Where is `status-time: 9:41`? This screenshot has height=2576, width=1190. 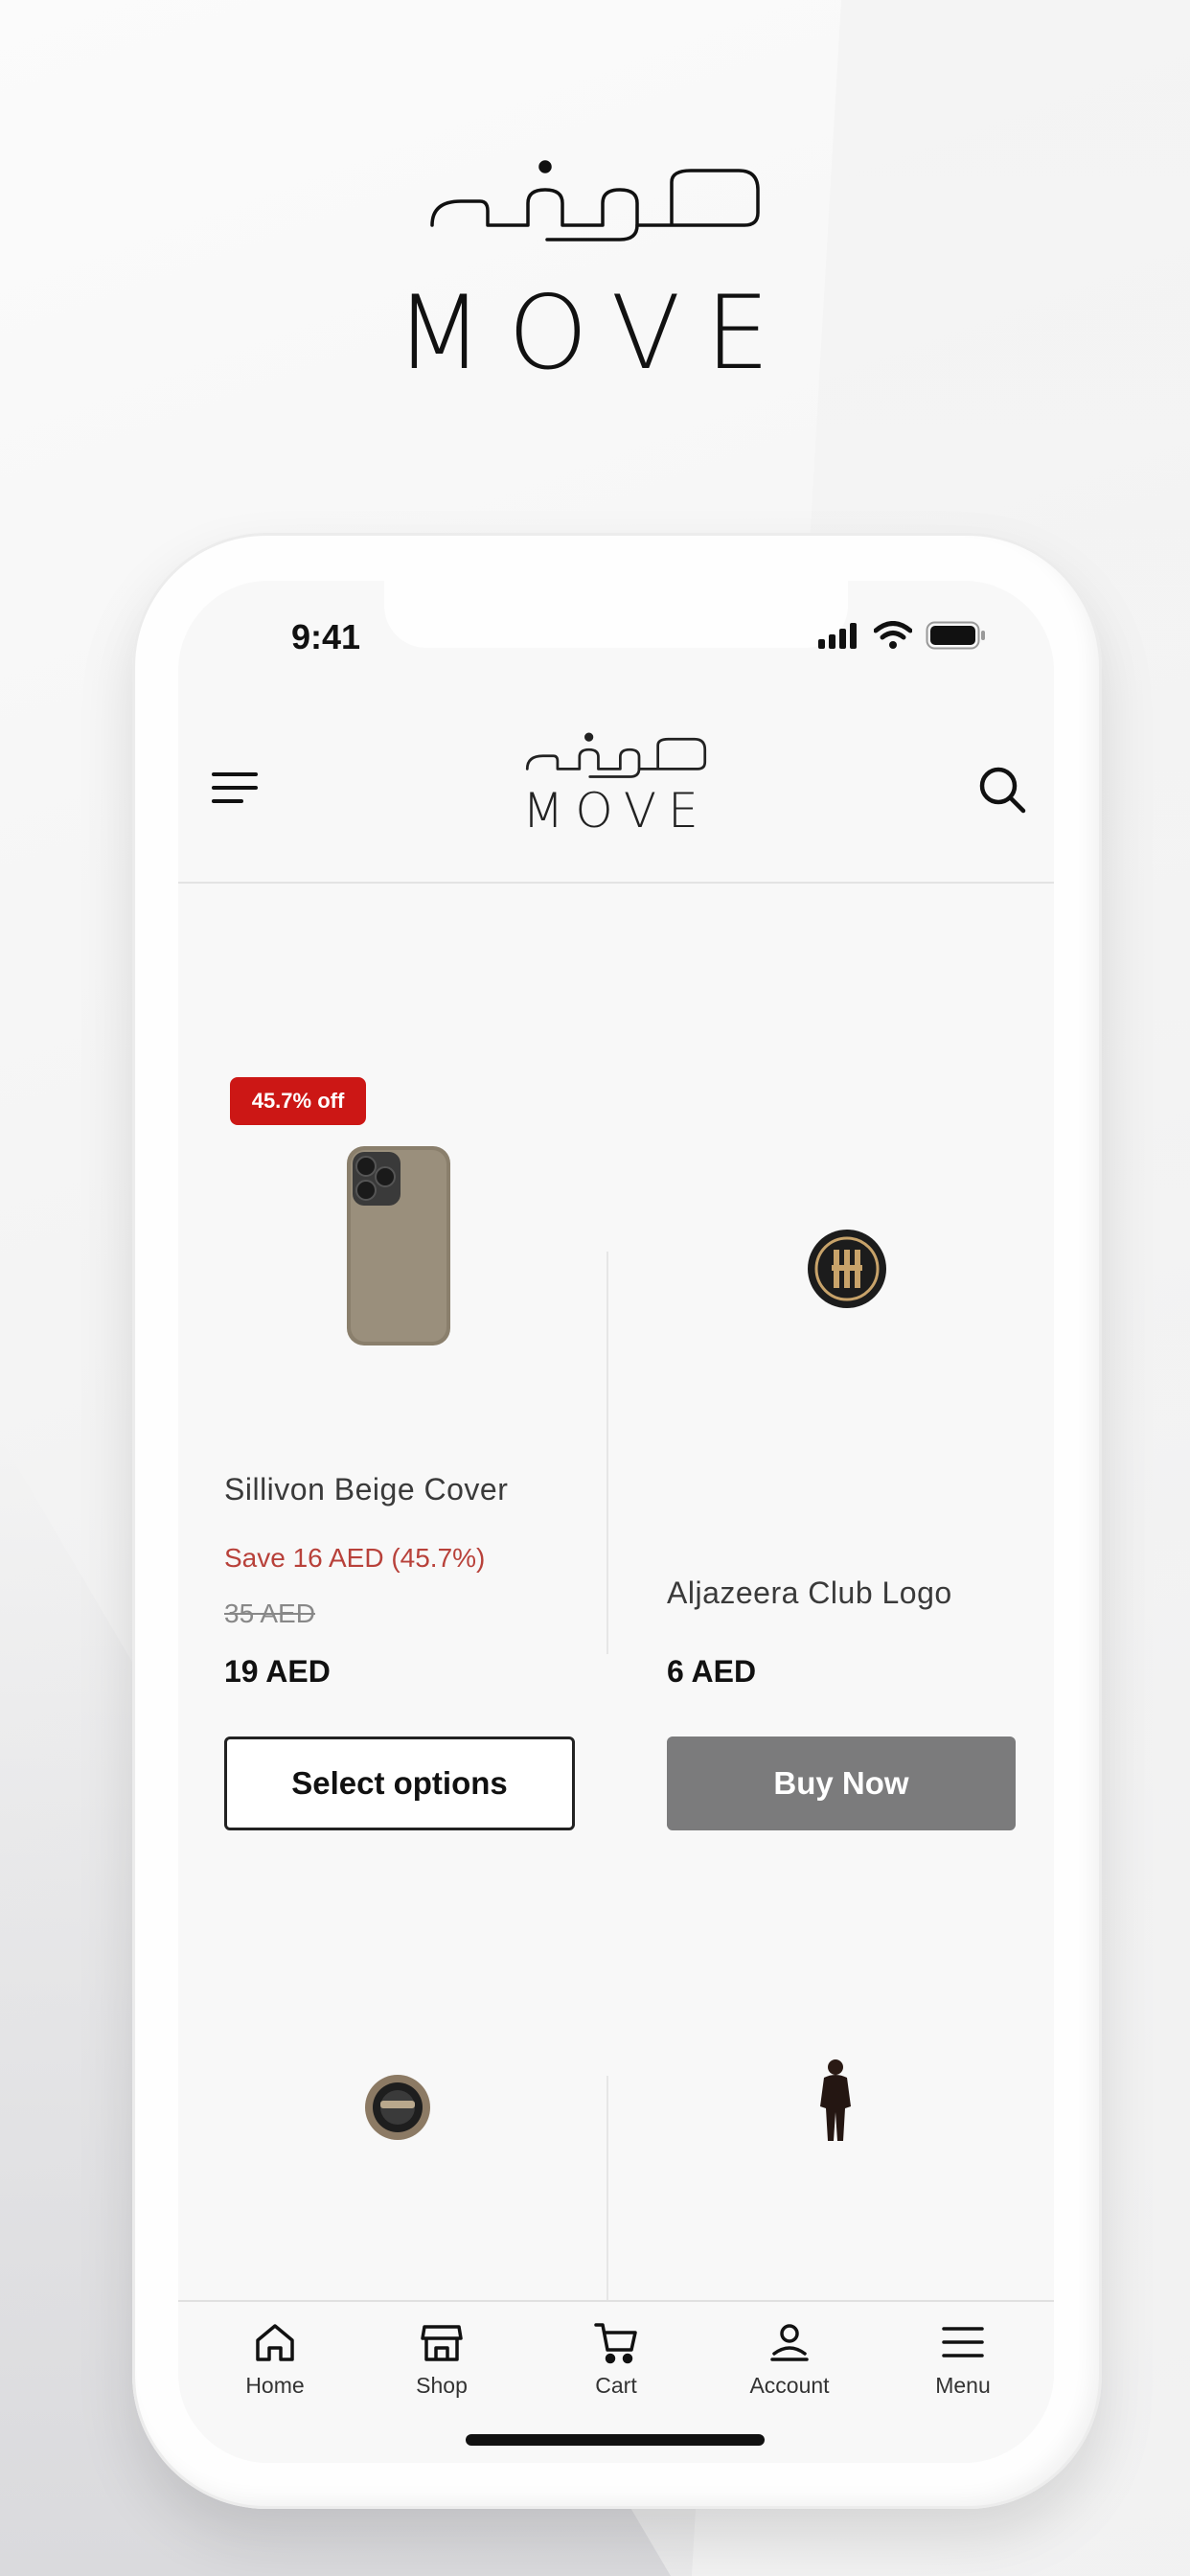
status-time: 9:41 is located at coordinates (326, 636).